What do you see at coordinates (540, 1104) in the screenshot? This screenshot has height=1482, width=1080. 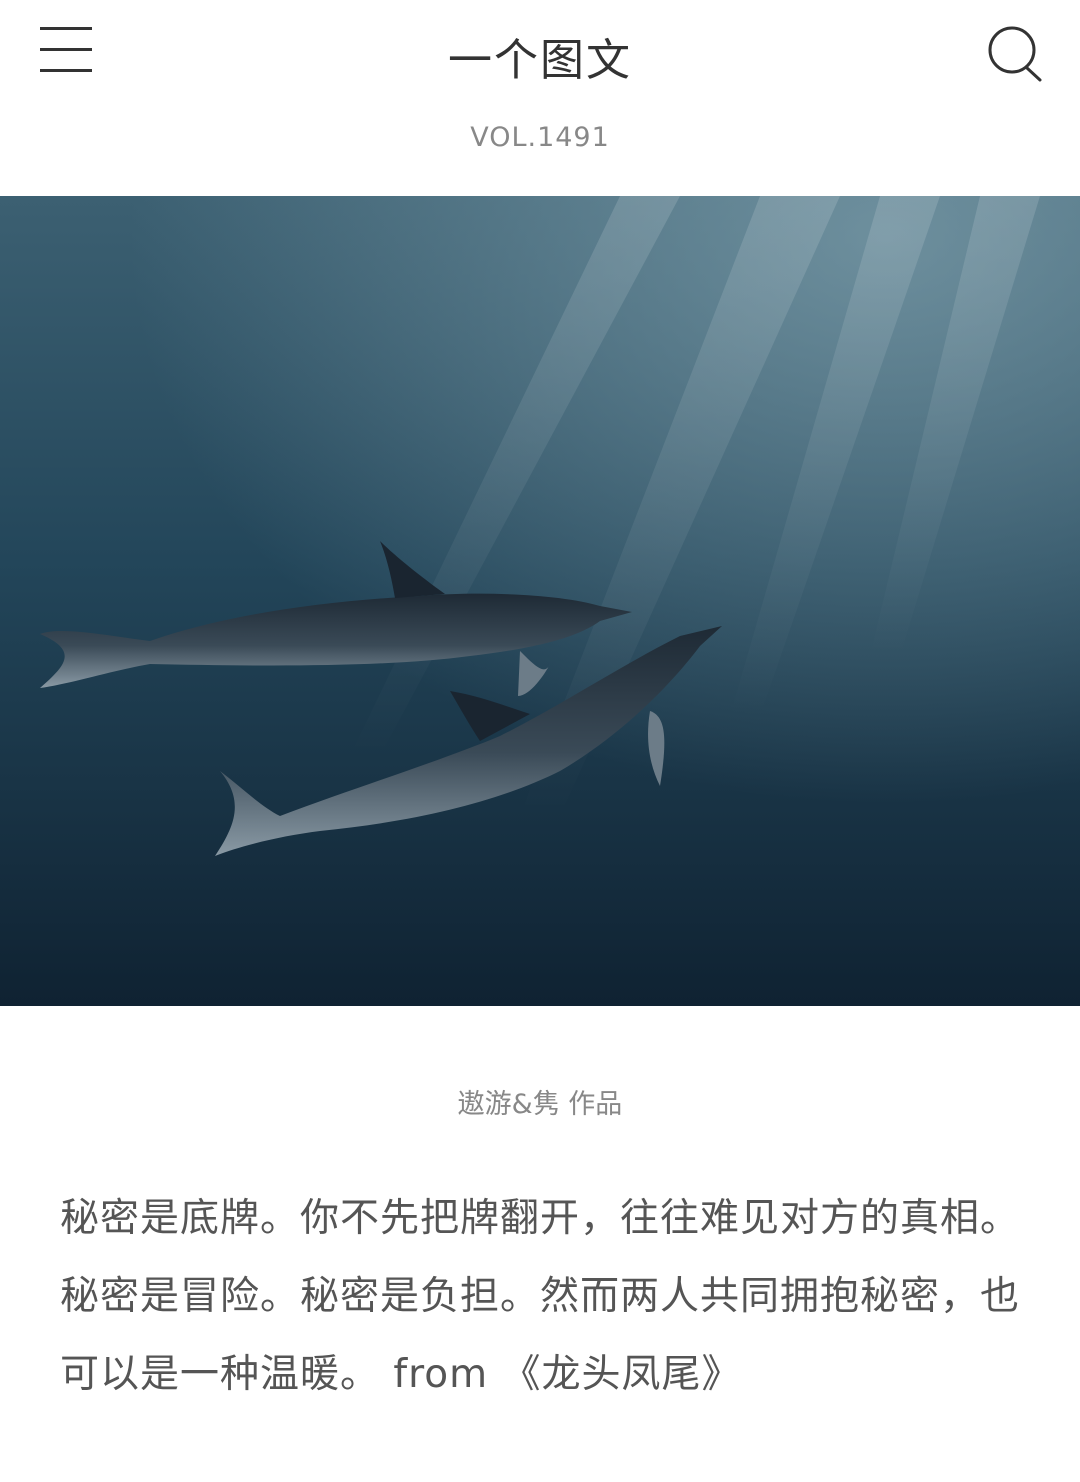 I see `author-credit: 遨游&隽 作品` at bounding box center [540, 1104].